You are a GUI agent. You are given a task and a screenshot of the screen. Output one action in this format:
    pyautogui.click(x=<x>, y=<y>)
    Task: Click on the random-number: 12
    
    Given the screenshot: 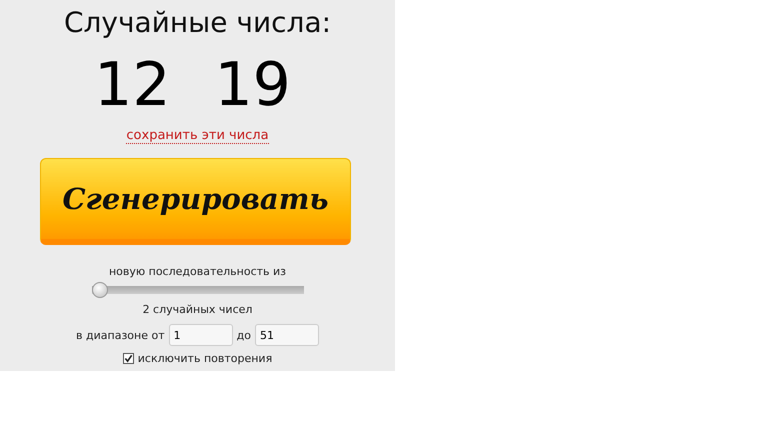 What is the action you would take?
    pyautogui.click(x=132, y=85)
    